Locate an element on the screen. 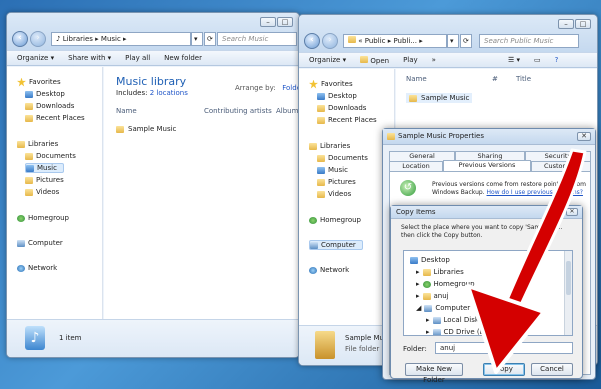  arrow-shaft is located at coordinates (543, 234).